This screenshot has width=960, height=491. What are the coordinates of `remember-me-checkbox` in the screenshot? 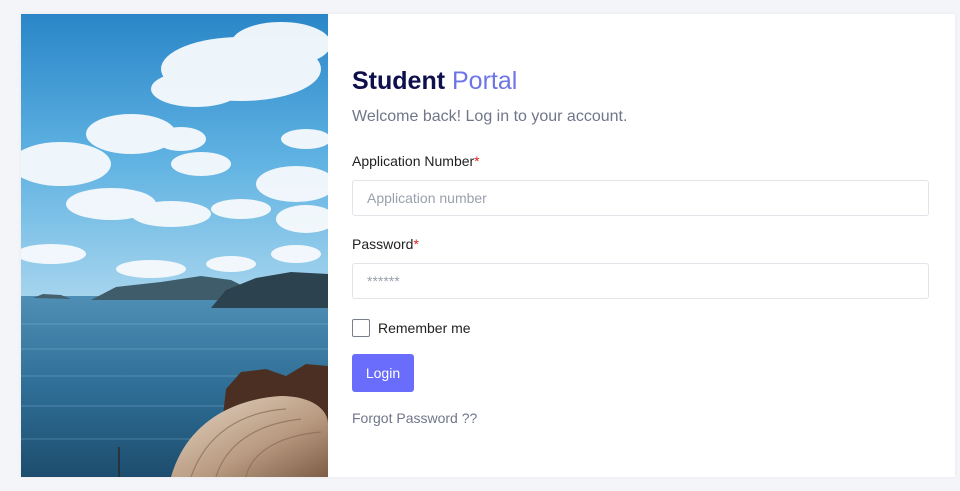 It's located at (361, 328).